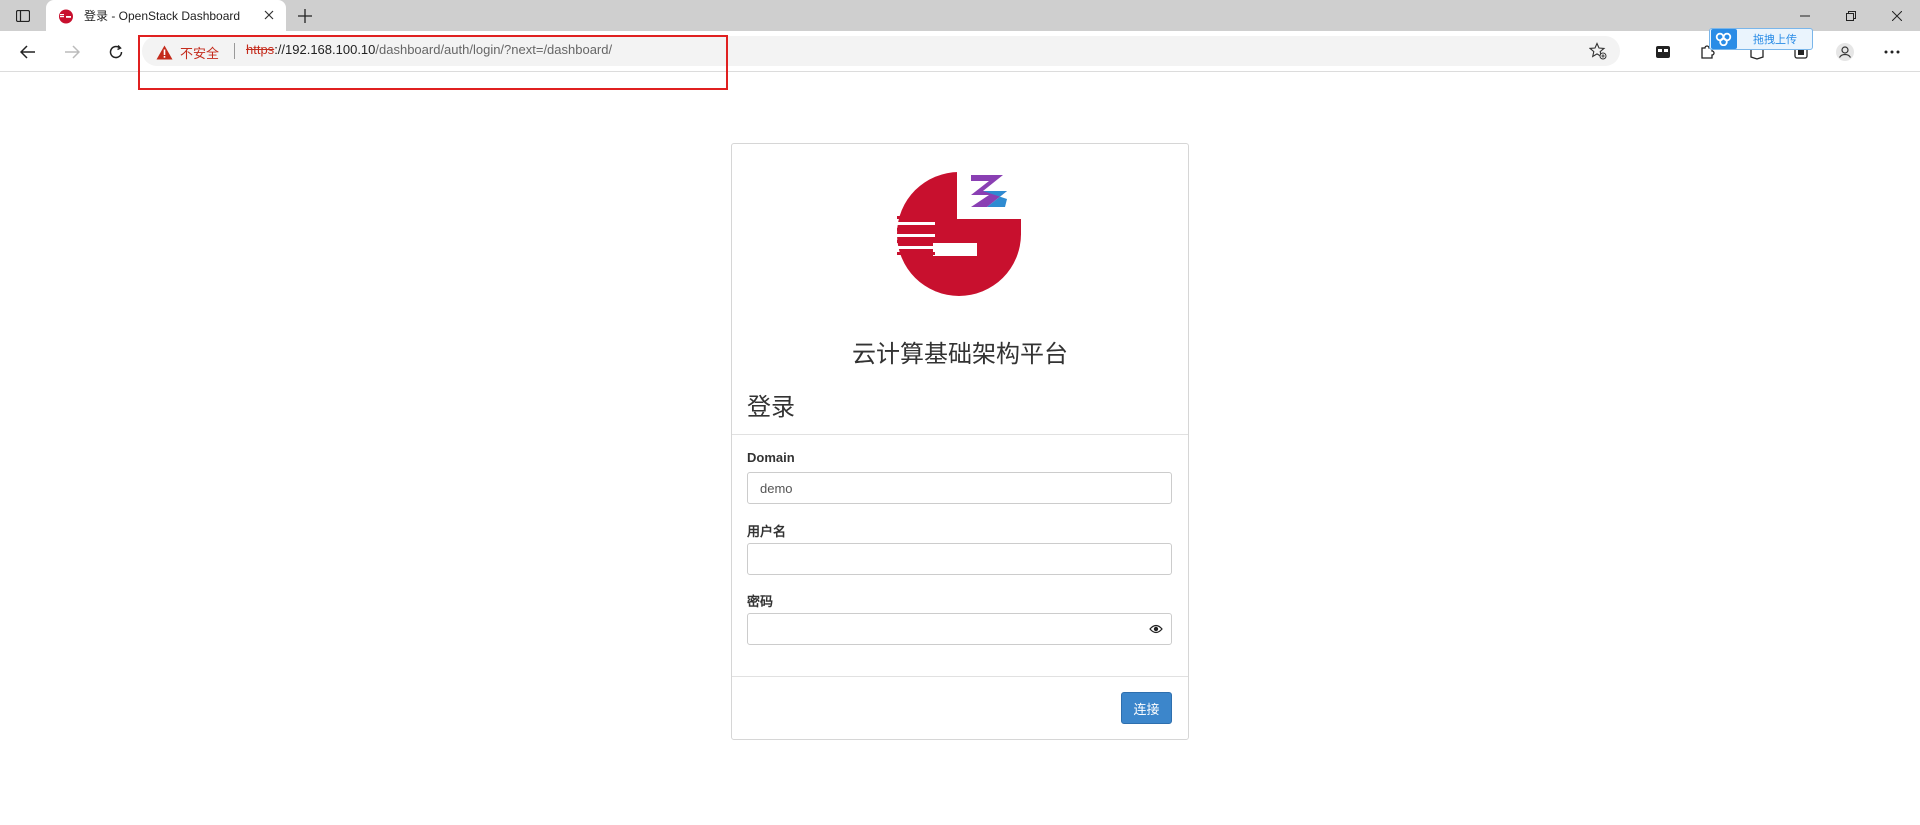  What do you see at coordinates (66, 16) in the screenshot?
I see `openstack-favicon` at bounding box center [66, 16].